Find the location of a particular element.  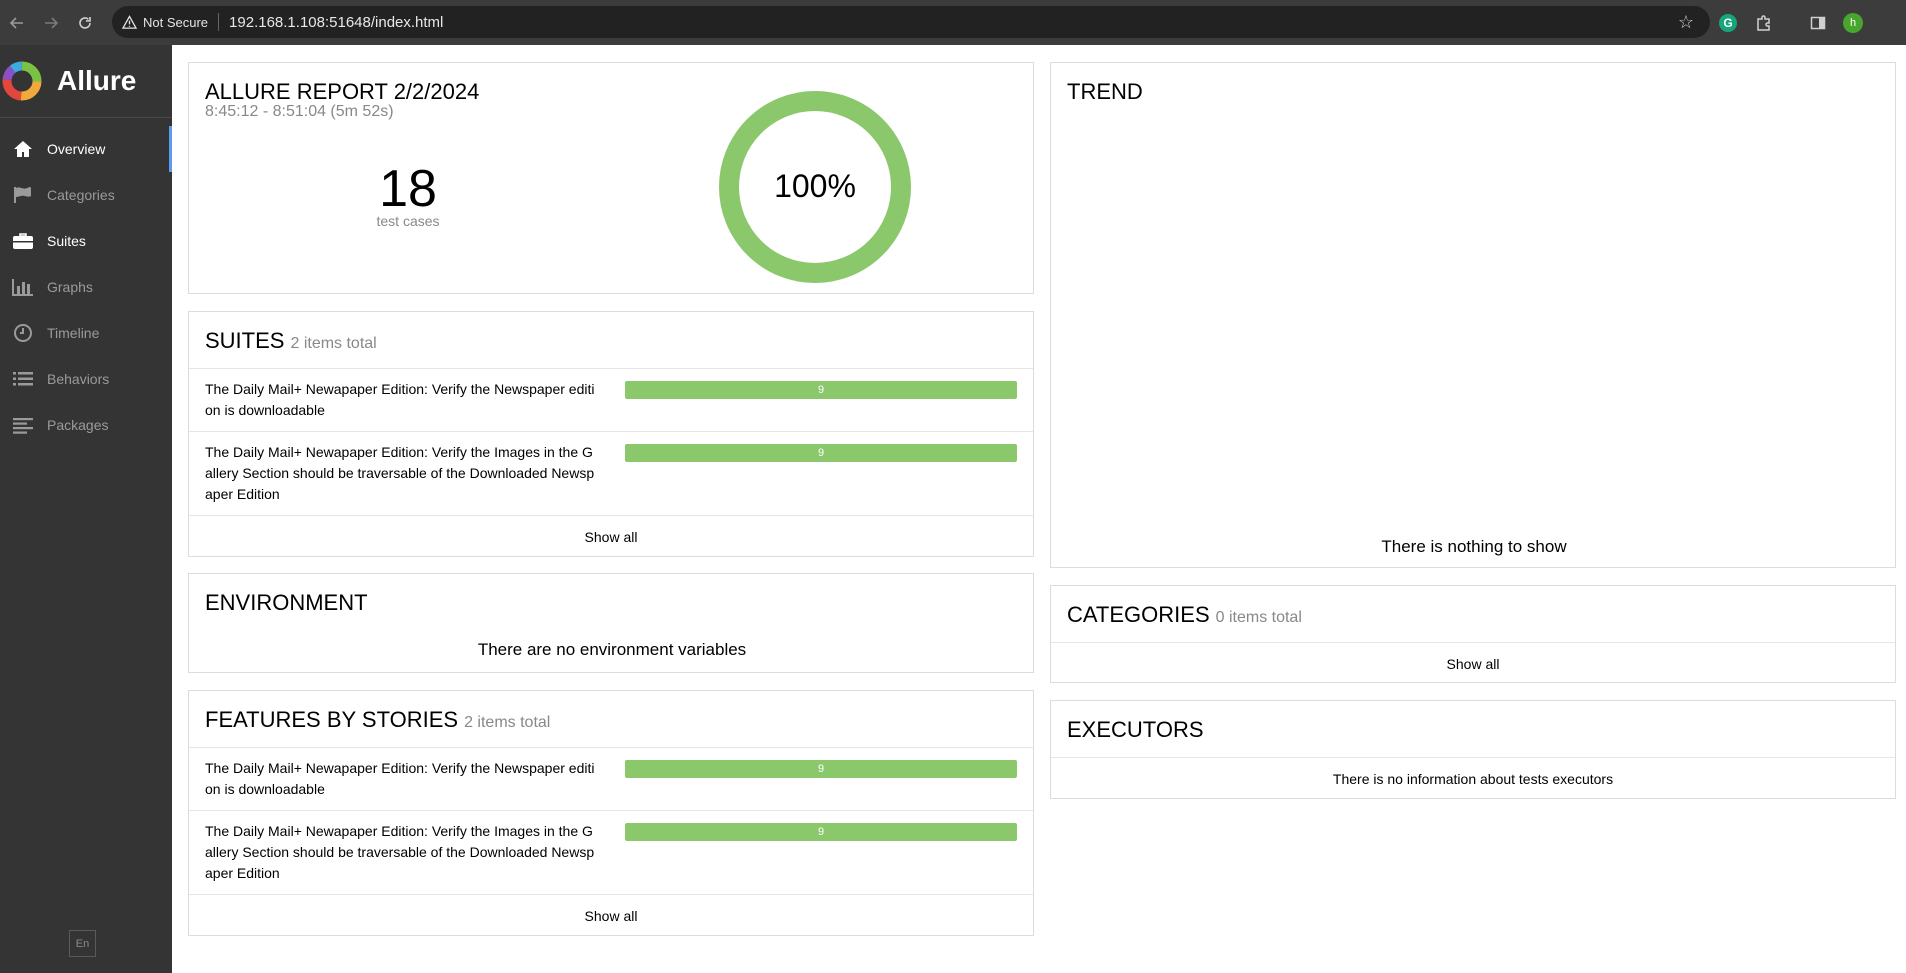

sidebar-item-label: Suites is located at coordinates (66, 241).